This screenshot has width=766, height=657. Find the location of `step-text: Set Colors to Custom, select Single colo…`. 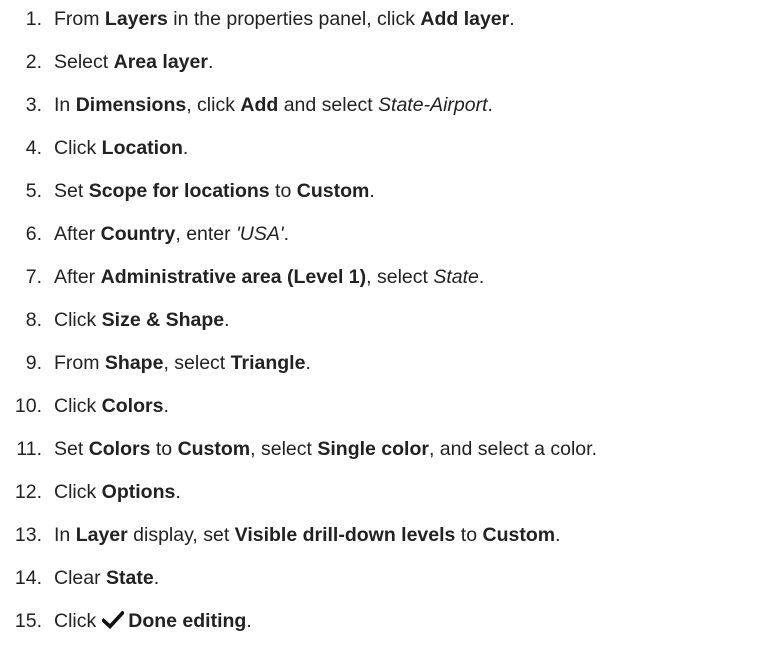

step-text: Set Colors to Custom, select Single colo… is located at coordinates (325, 449).